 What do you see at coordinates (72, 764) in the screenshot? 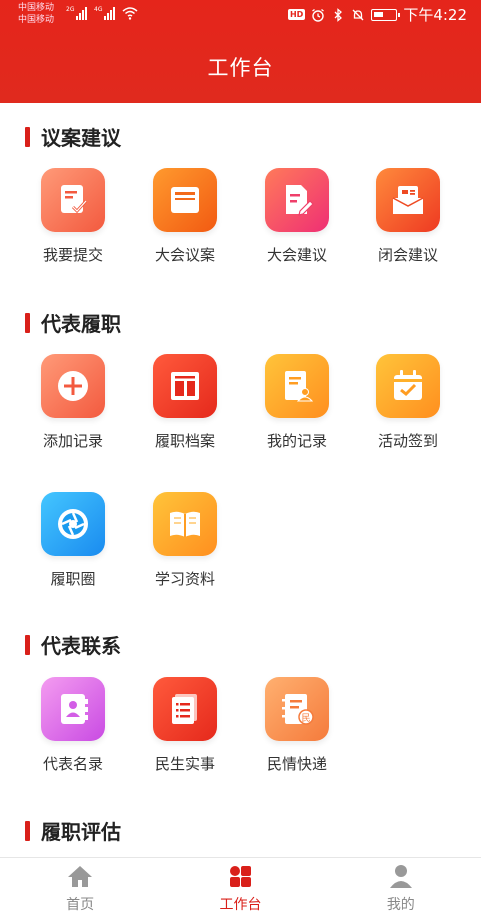
I see `item-label: 代表名录` at bounding box center [72, 764].